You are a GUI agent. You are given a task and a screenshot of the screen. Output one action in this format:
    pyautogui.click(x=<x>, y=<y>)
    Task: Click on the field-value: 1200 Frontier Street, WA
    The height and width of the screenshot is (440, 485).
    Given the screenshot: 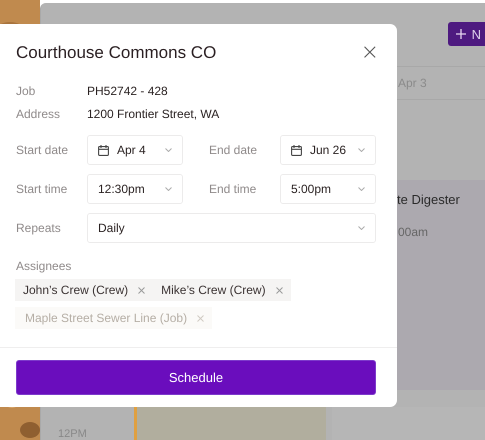 What is the action you would take?
    pyautogui.click(x=153, y=113)
    